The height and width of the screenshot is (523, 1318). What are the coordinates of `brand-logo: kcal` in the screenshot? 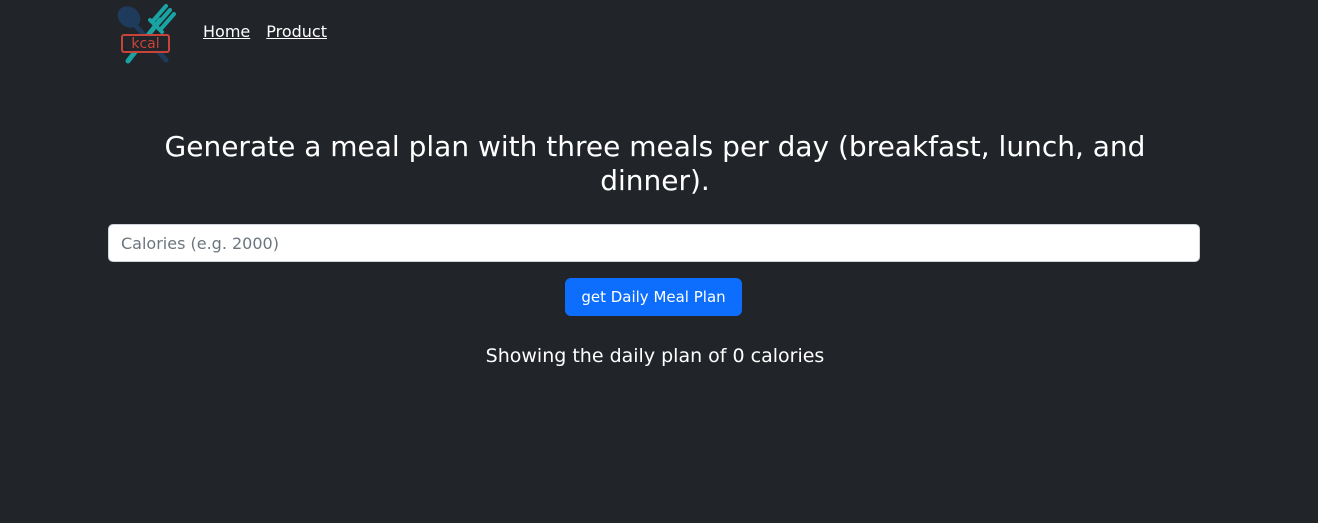 It's located at (146, 33).